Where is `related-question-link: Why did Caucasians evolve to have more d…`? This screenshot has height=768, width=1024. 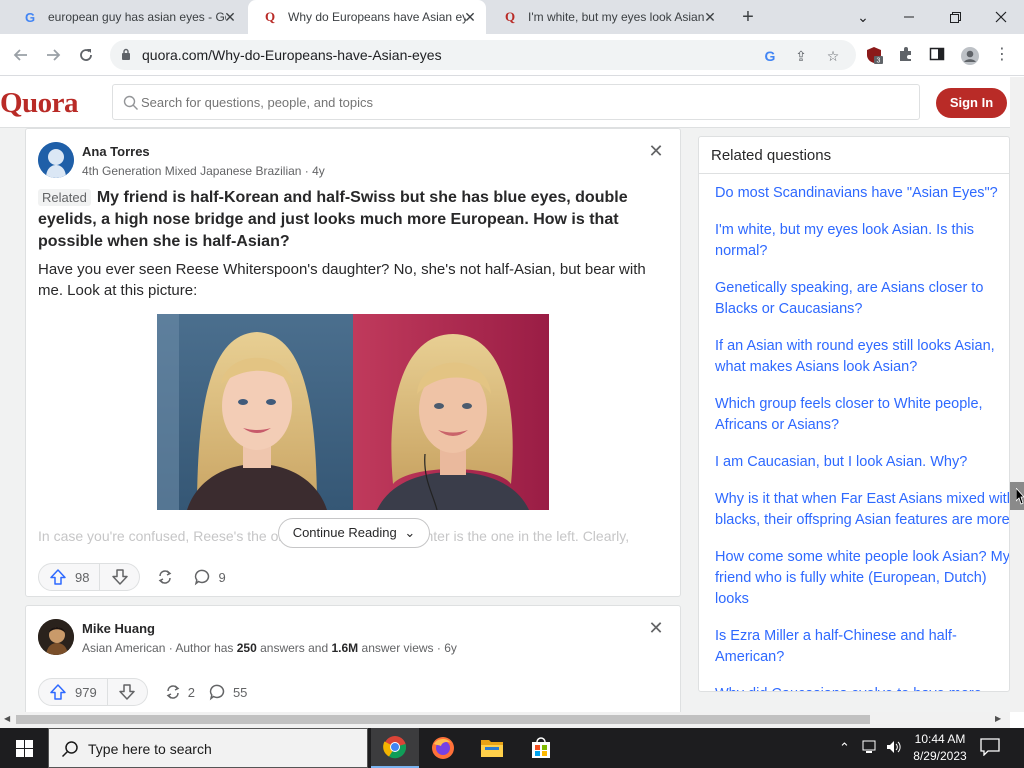
related-question-link: Why did Caucasians evolve to have more d… is located at coordinates (862, 687).